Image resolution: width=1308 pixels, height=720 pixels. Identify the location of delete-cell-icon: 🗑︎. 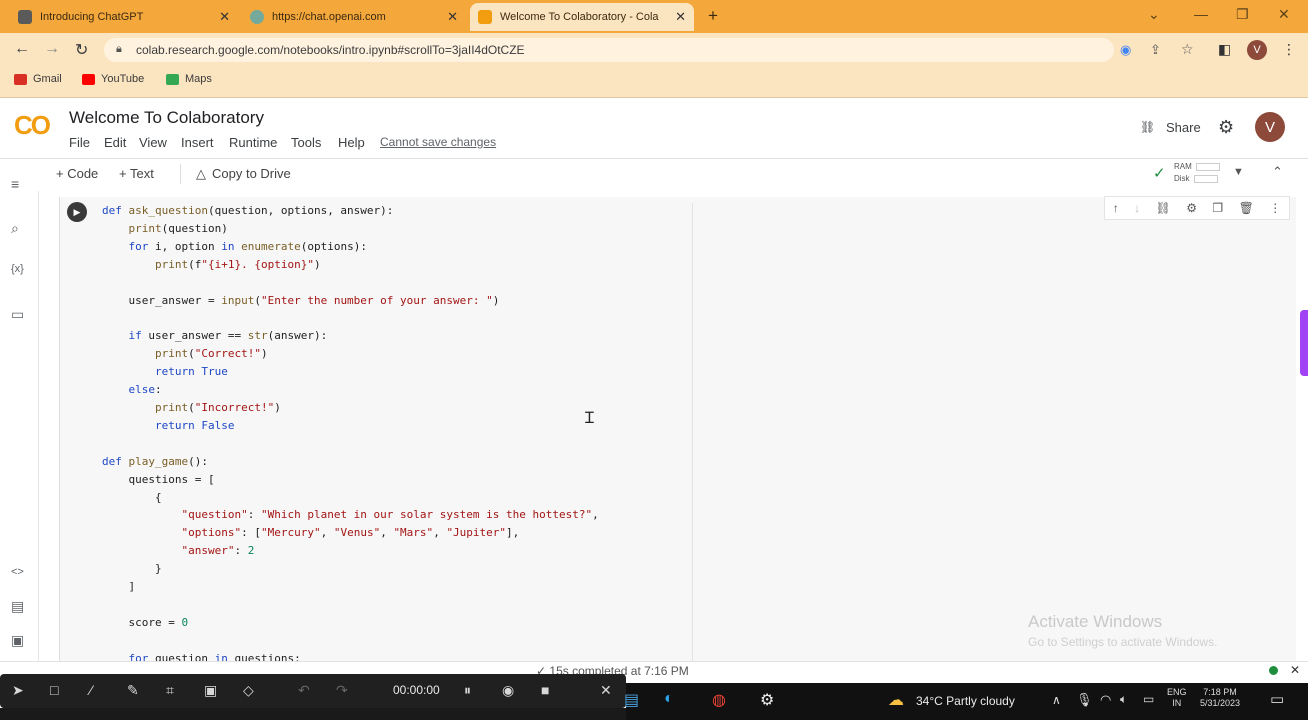
(1246, 208).